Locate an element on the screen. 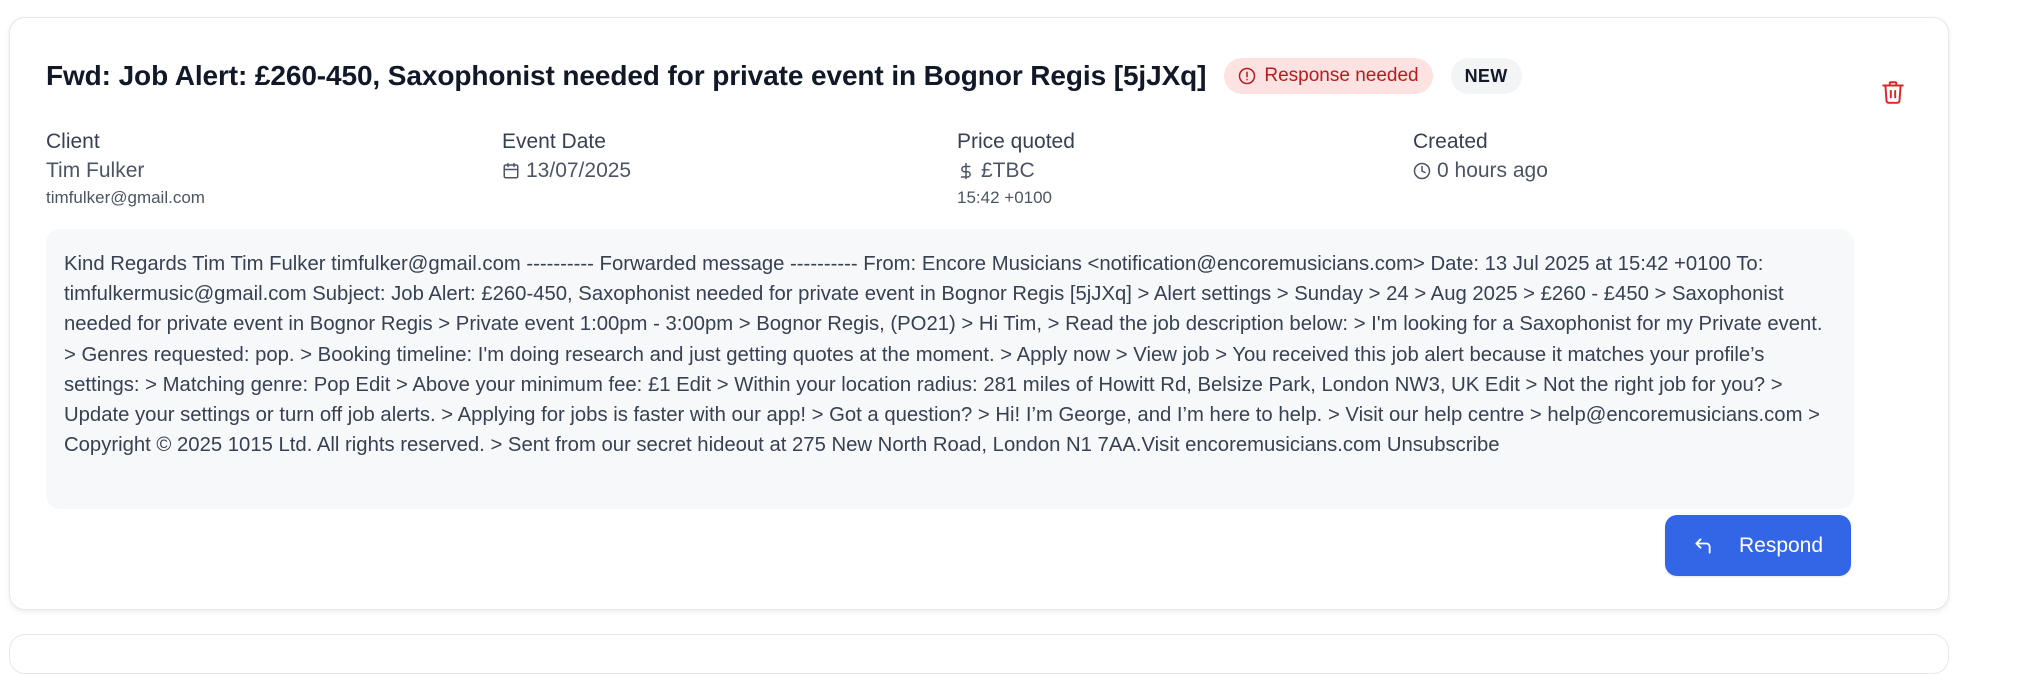 Image resolution: width=2040 pixels, height=674 pixels. price-section: Price quoted £TBC 15:42 +0100 is located at coordinates (1016, 169).